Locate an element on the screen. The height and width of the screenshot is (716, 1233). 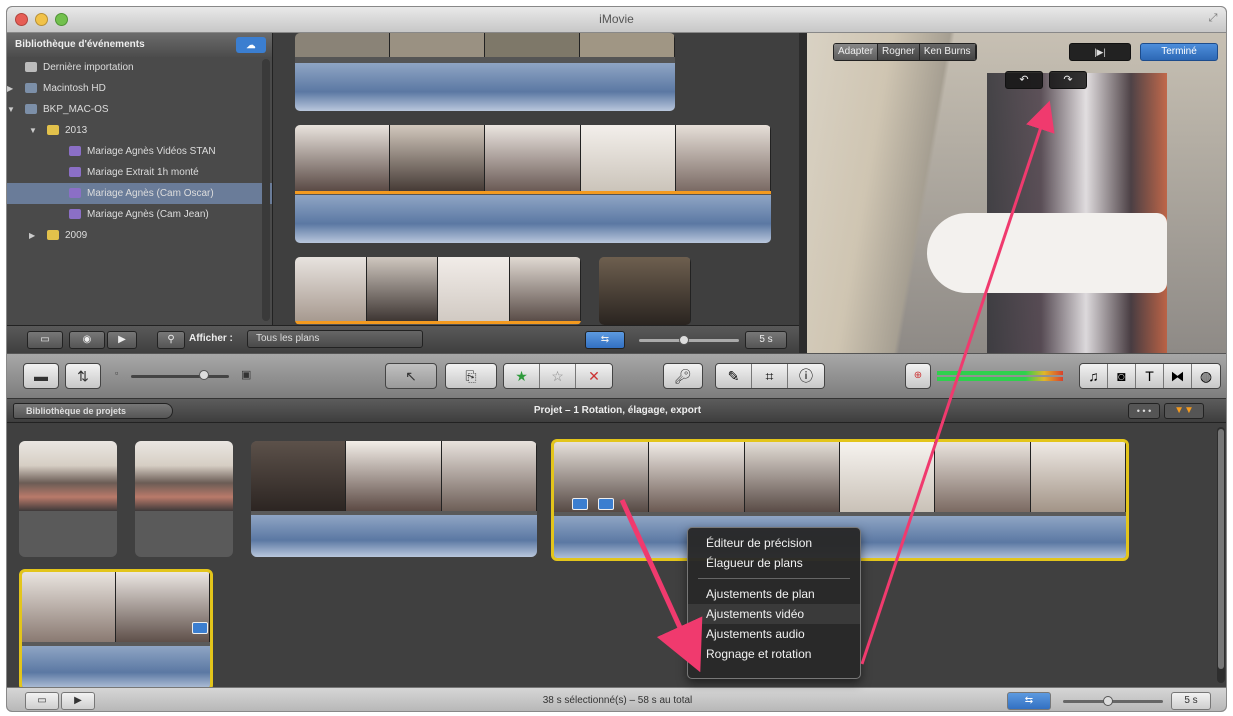
event-zoom-knob is located at coordinates (684, 340).